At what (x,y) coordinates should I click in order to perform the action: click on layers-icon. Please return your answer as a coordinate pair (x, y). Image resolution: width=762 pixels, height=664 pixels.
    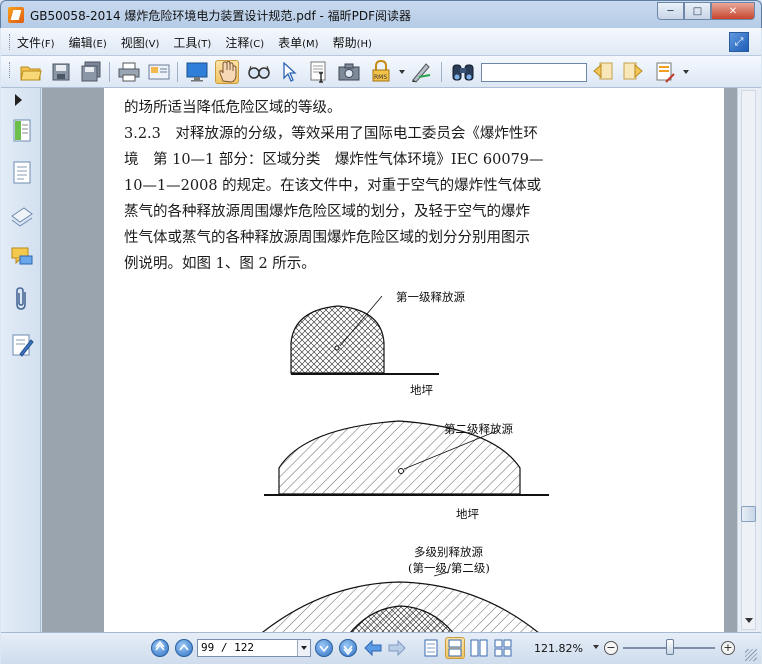
    Looking at the image, I should click on (22, 215).